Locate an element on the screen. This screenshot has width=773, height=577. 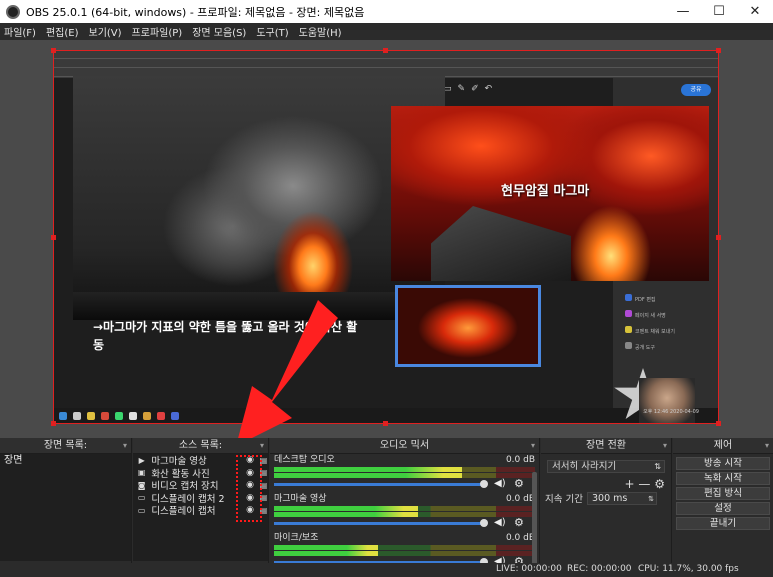
captured-side-item: 공개 도구 is located at coordinates (640, 346).